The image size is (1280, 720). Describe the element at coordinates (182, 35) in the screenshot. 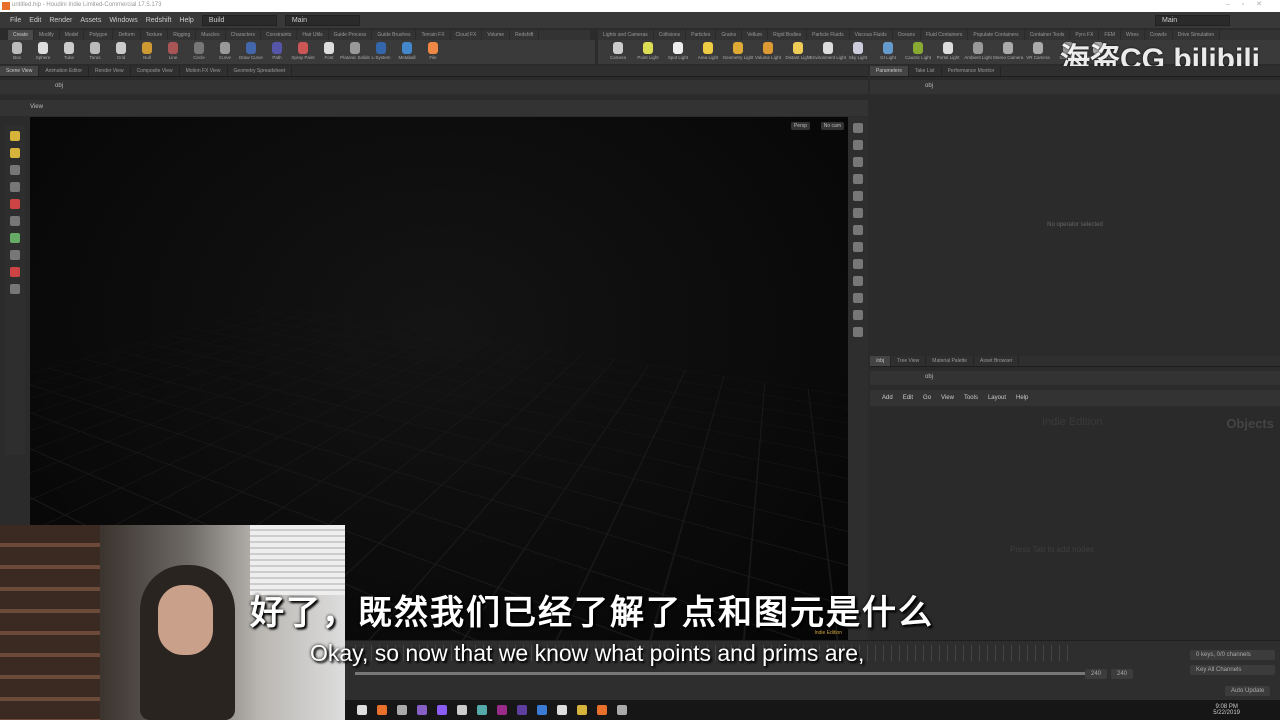

I see `shelf-tab-6: Rigging` at that location.